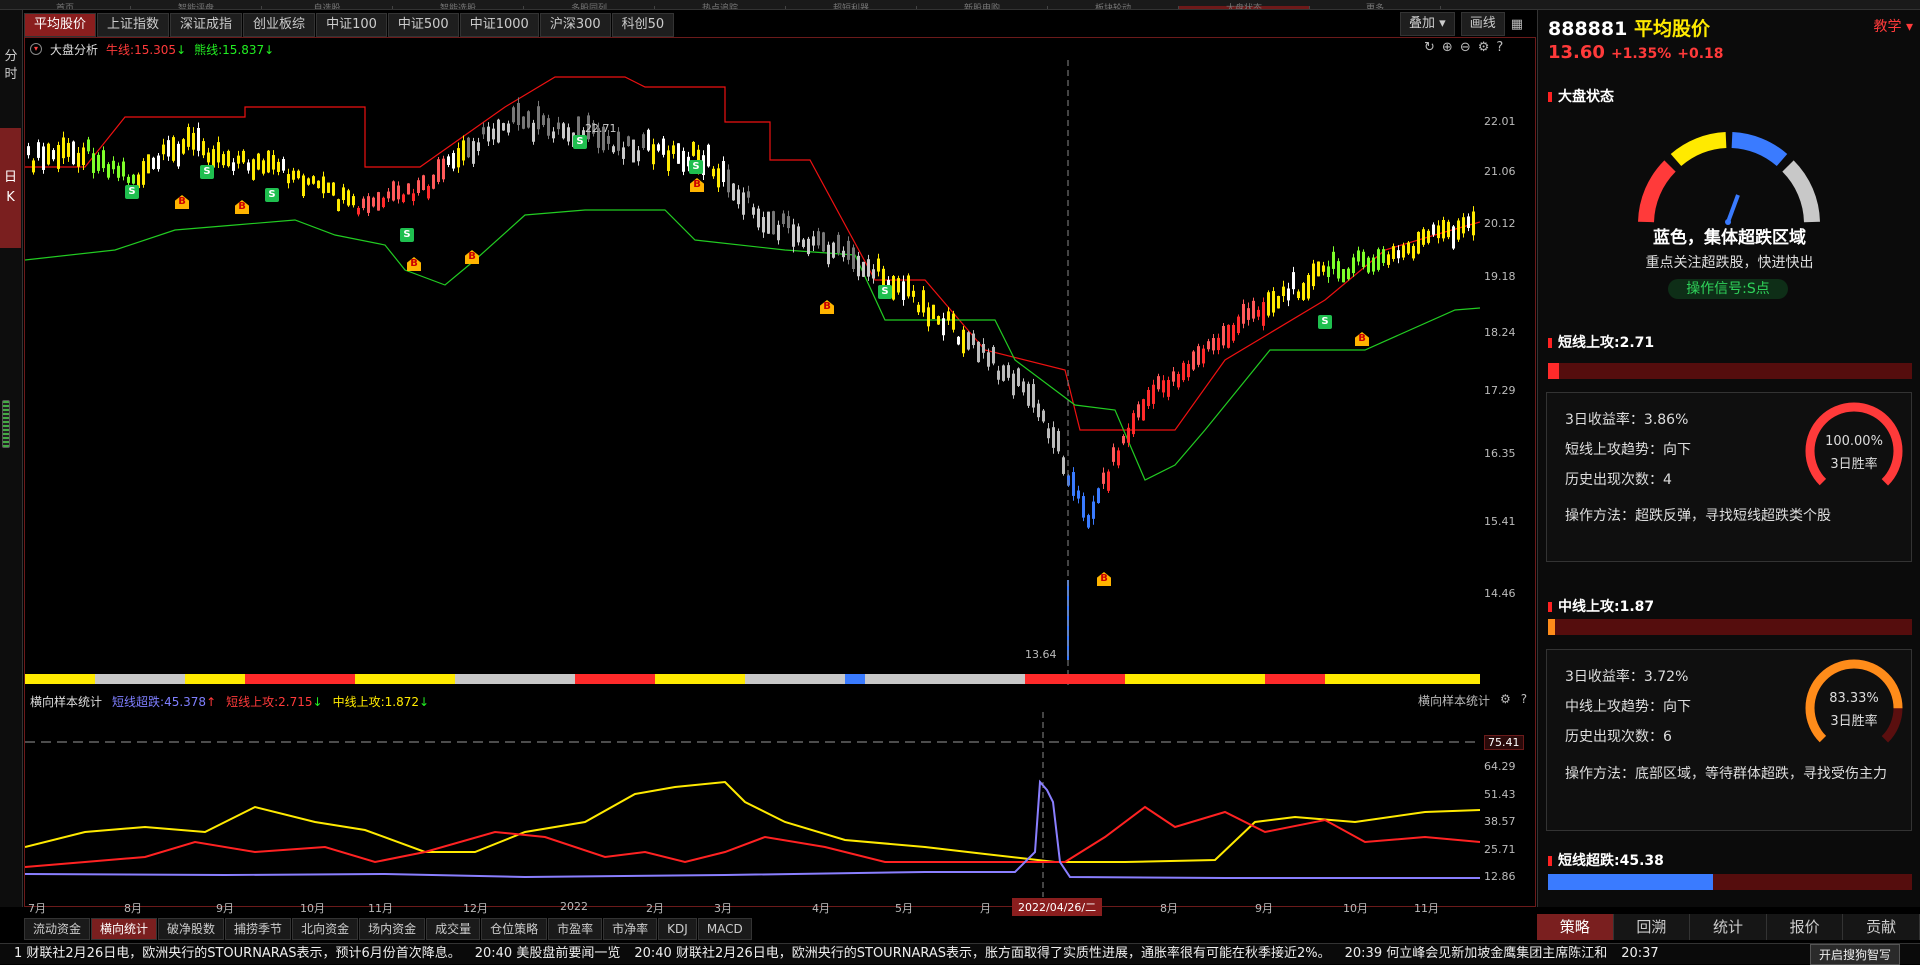 This screenshot has height=965, width=1920. Describe the element at coordinates (1500, 276) in the screenshot. I see `price-tick: 19.18` at that location.